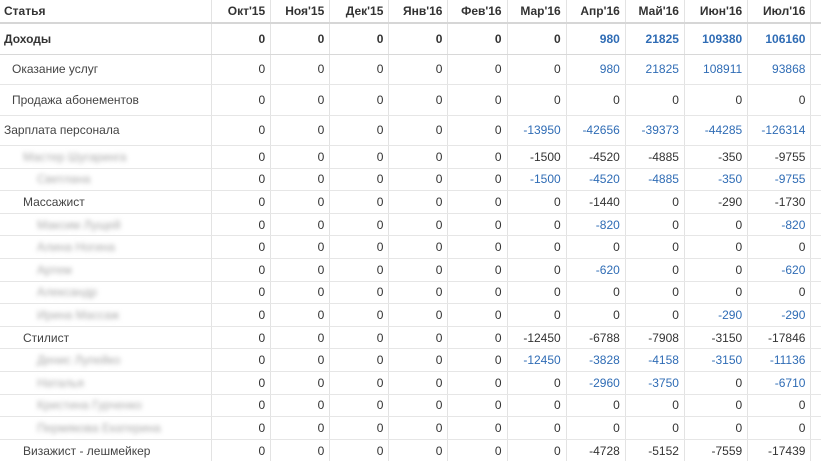 This screenshot has width=821, height=461. I want to click on row-label: Зарплата персонала, so click(106, 130).